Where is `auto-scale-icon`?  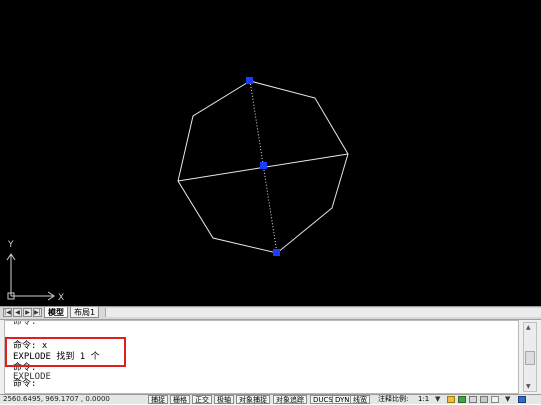 auto-scale-icon is located at coordinates (462, 399).